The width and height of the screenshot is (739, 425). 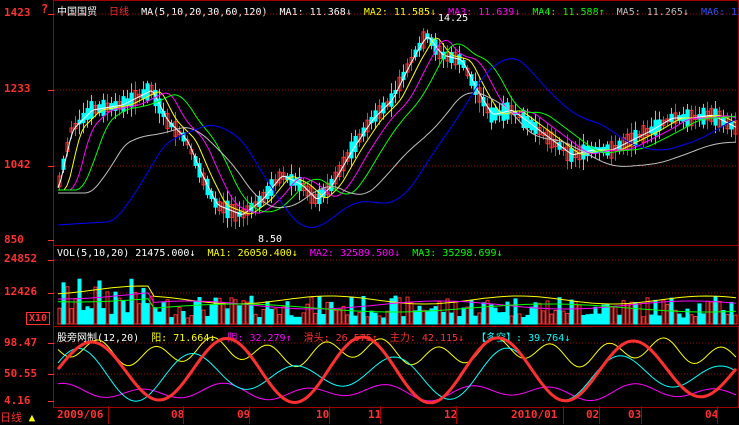 What do you see at coordinates (453, 18) in the screenshot?
I see `high-price-marker: 14.25` at bounding box center [453, 18].